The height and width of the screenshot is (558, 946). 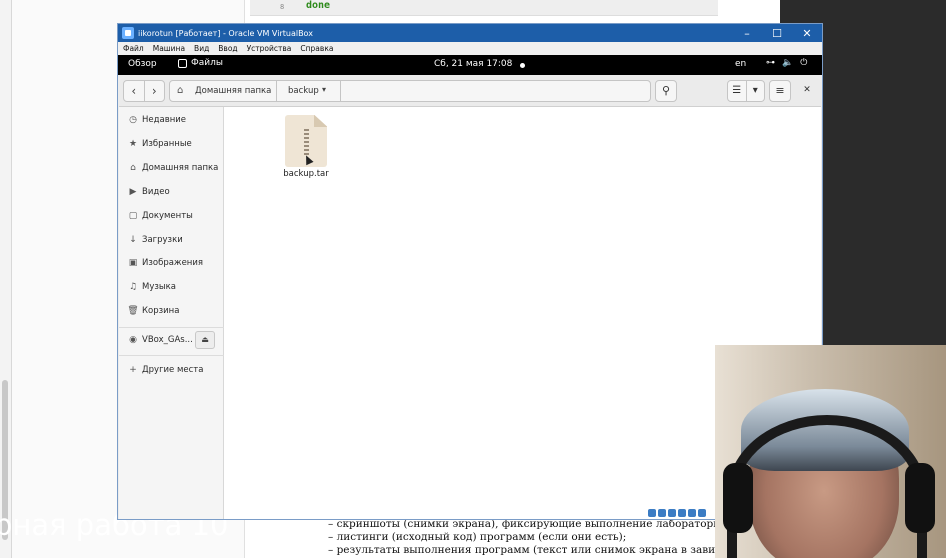 I want to click on close-window-button: ✕, so click(x=807, y=33).